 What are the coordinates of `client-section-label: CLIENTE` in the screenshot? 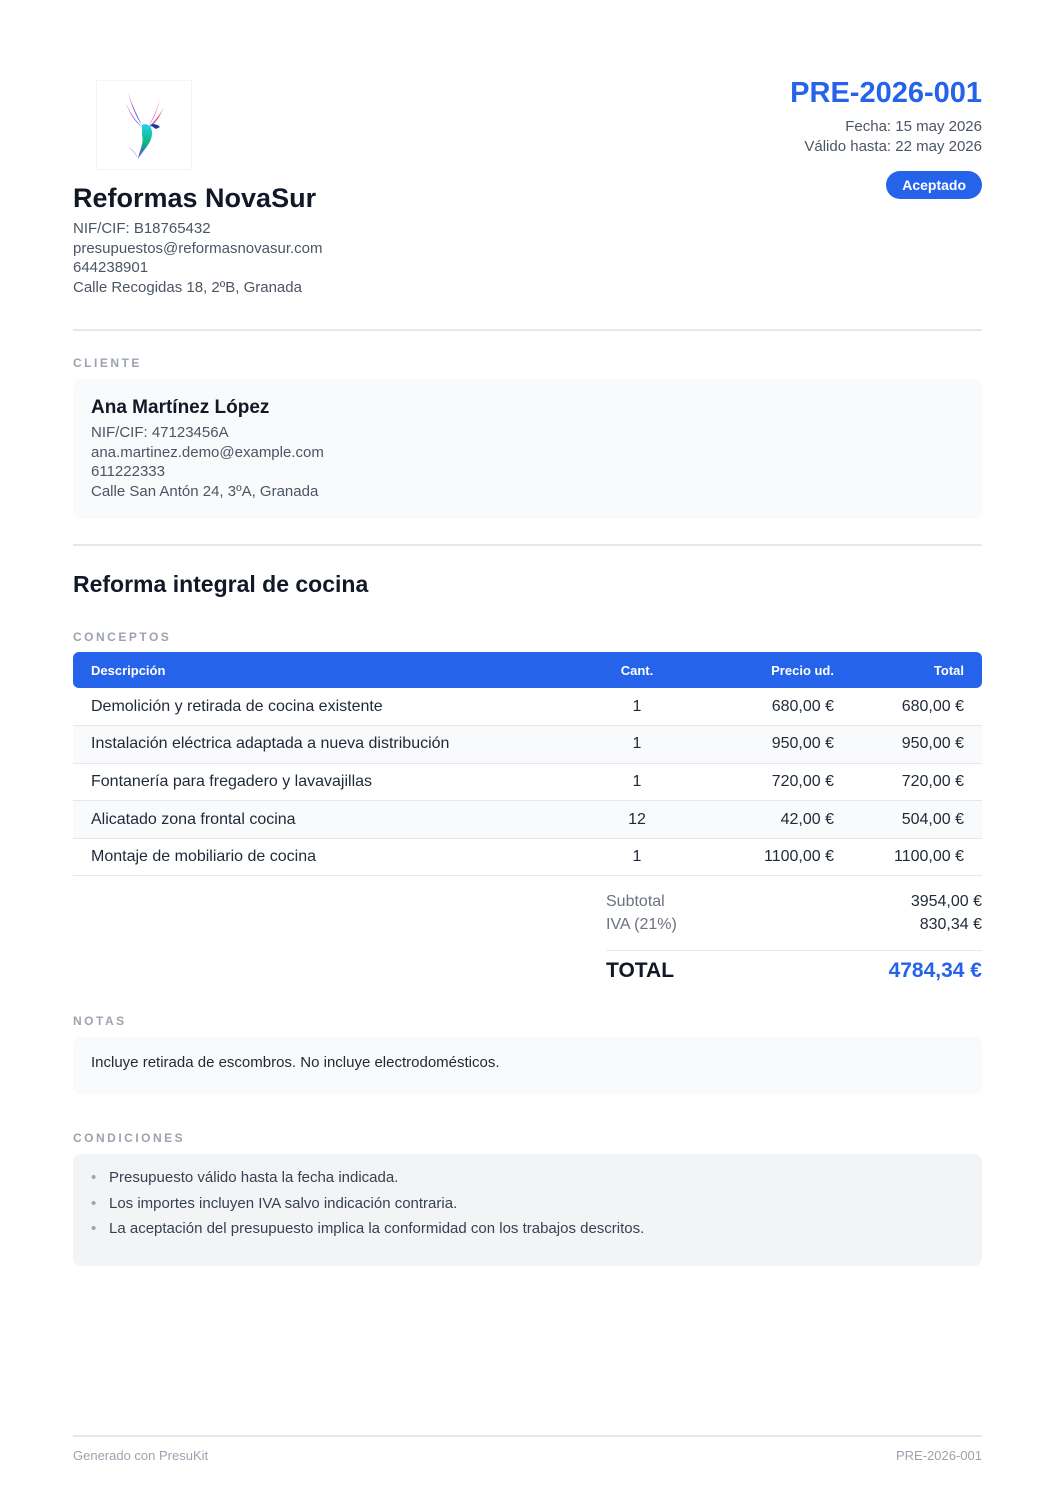 It's located at (107, 363).